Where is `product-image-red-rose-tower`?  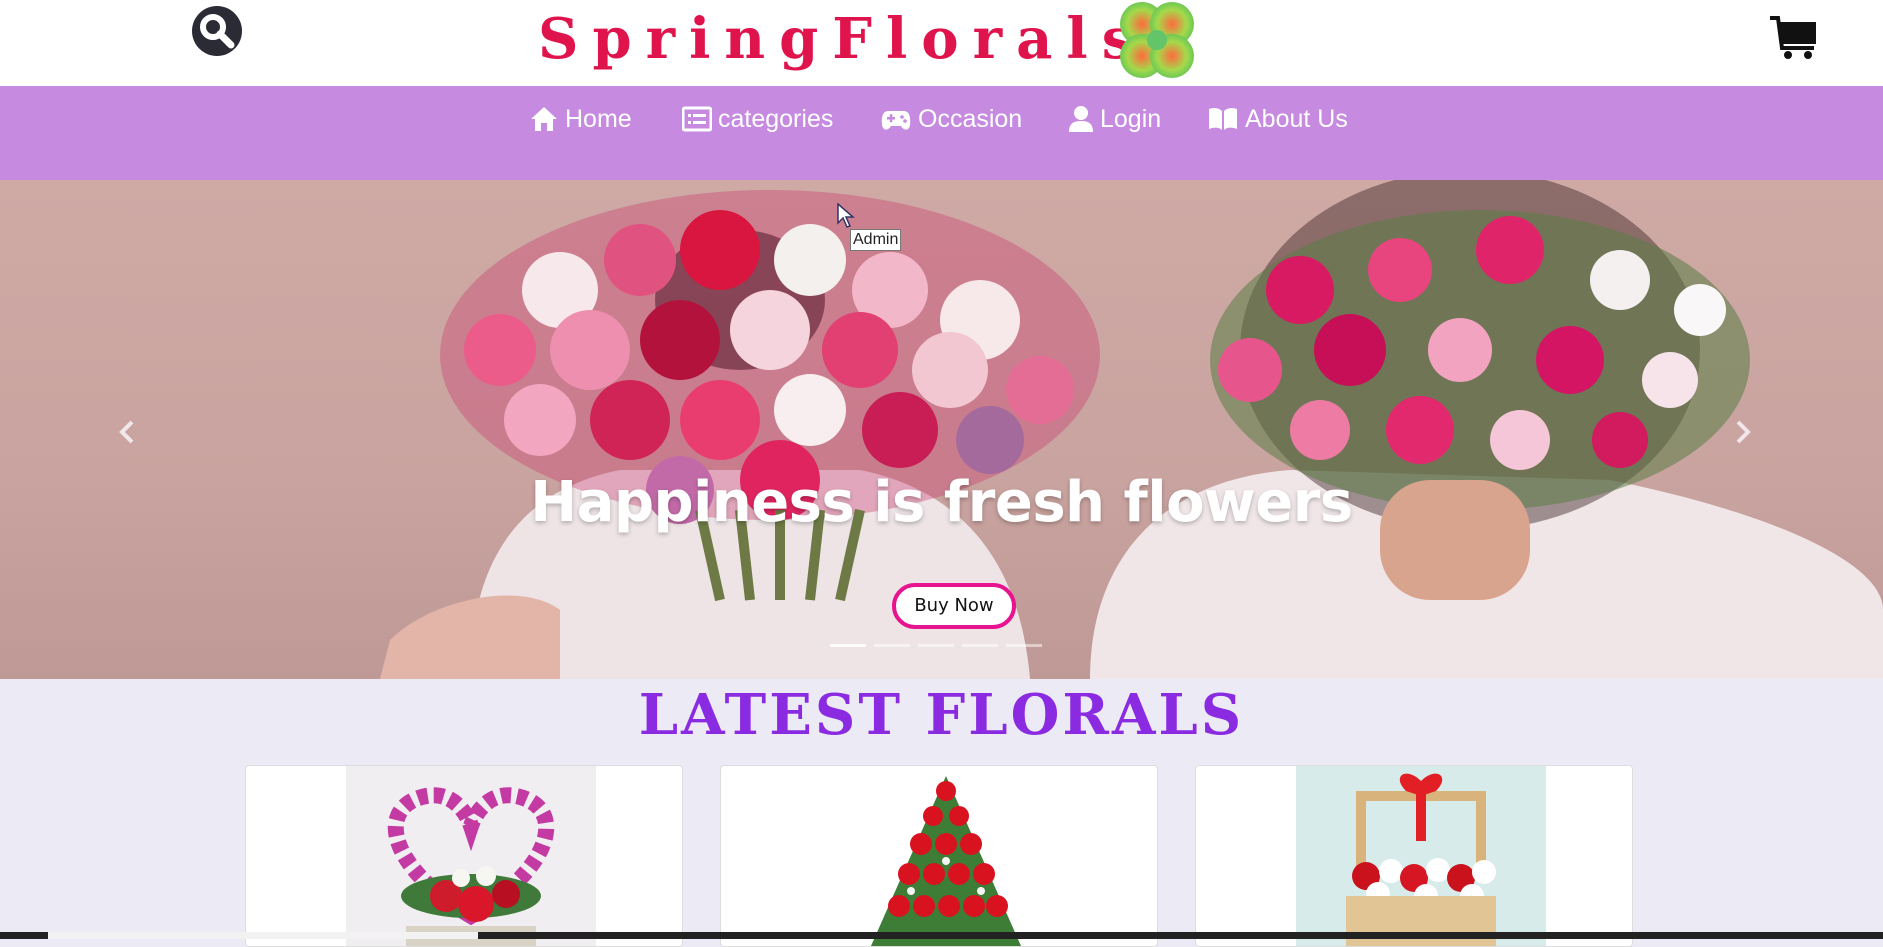 product-image-red-rose-tower is located at coordinates (946, 856).